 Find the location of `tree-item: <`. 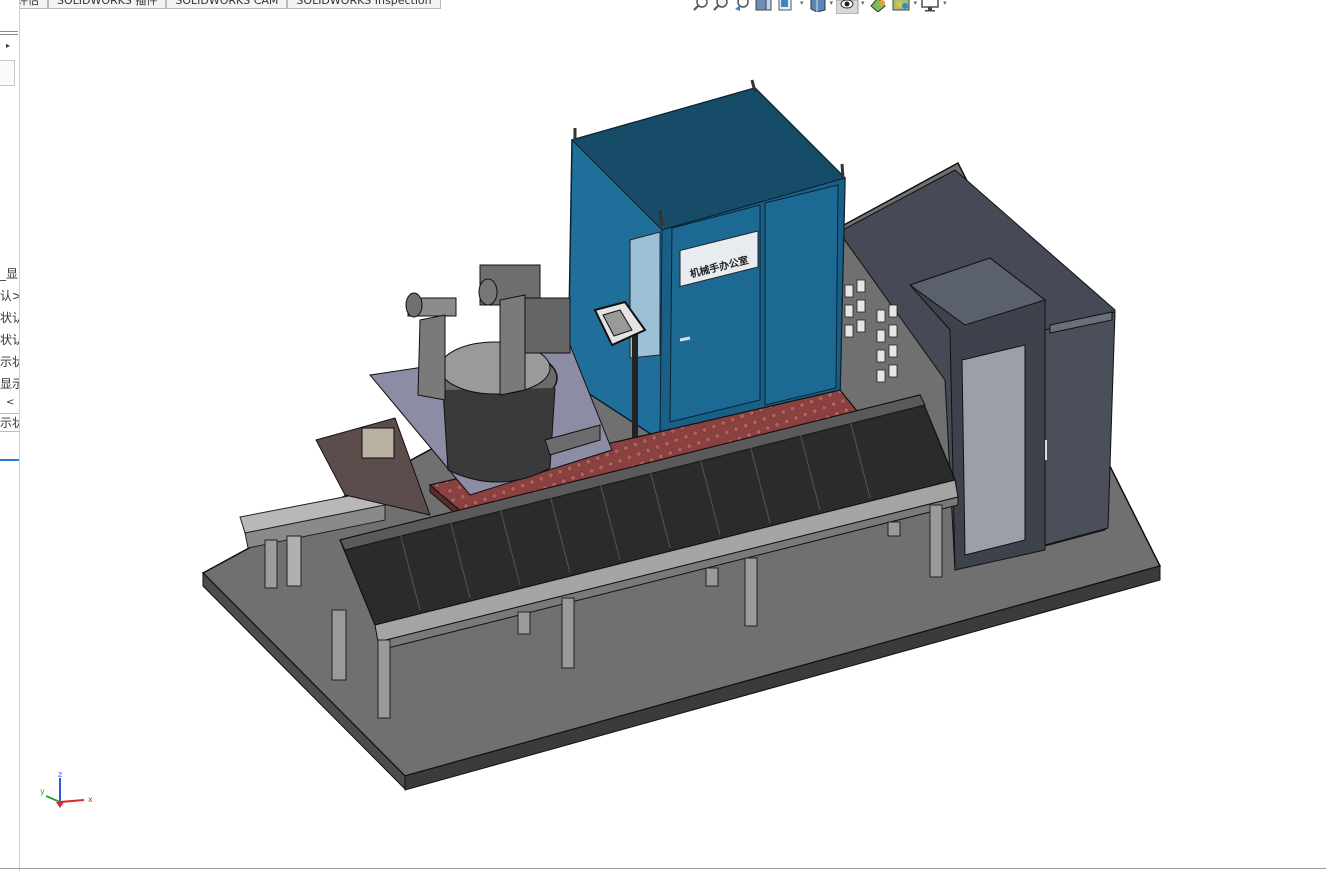

tree-item: < is located at coordinates (10, 402).